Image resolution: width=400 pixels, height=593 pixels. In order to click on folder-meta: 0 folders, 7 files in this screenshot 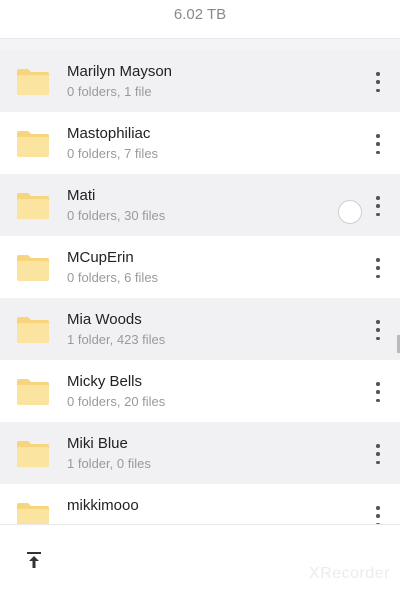, I will do `click(113, 153)`.